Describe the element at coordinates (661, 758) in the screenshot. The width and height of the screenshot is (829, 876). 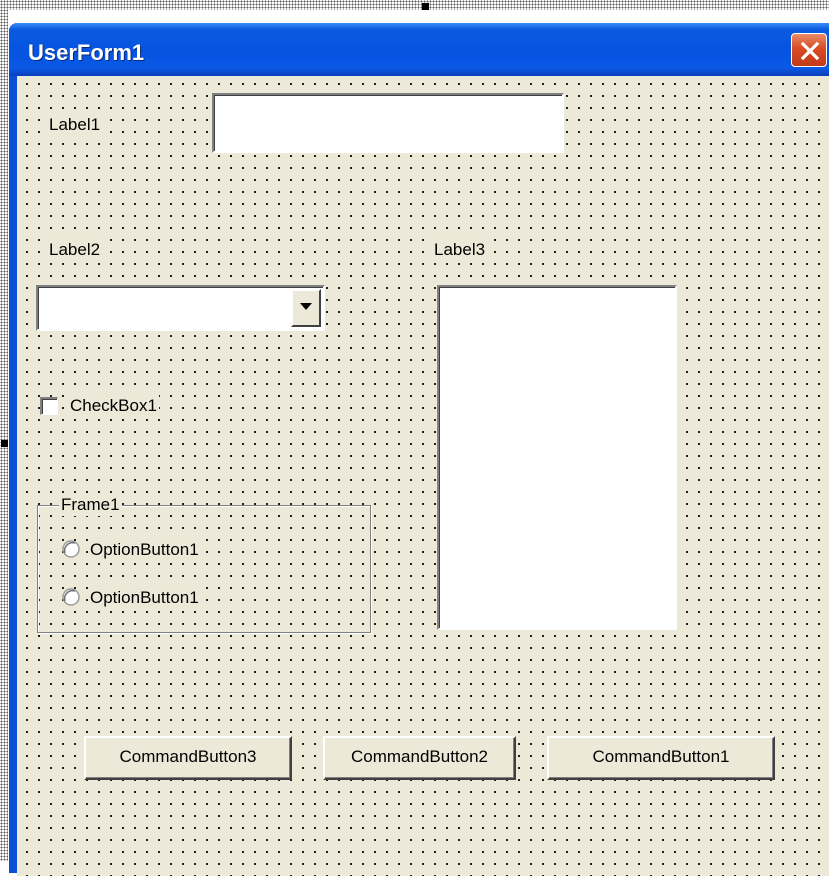
I see `command-button-1: CommandButton1` at that location.